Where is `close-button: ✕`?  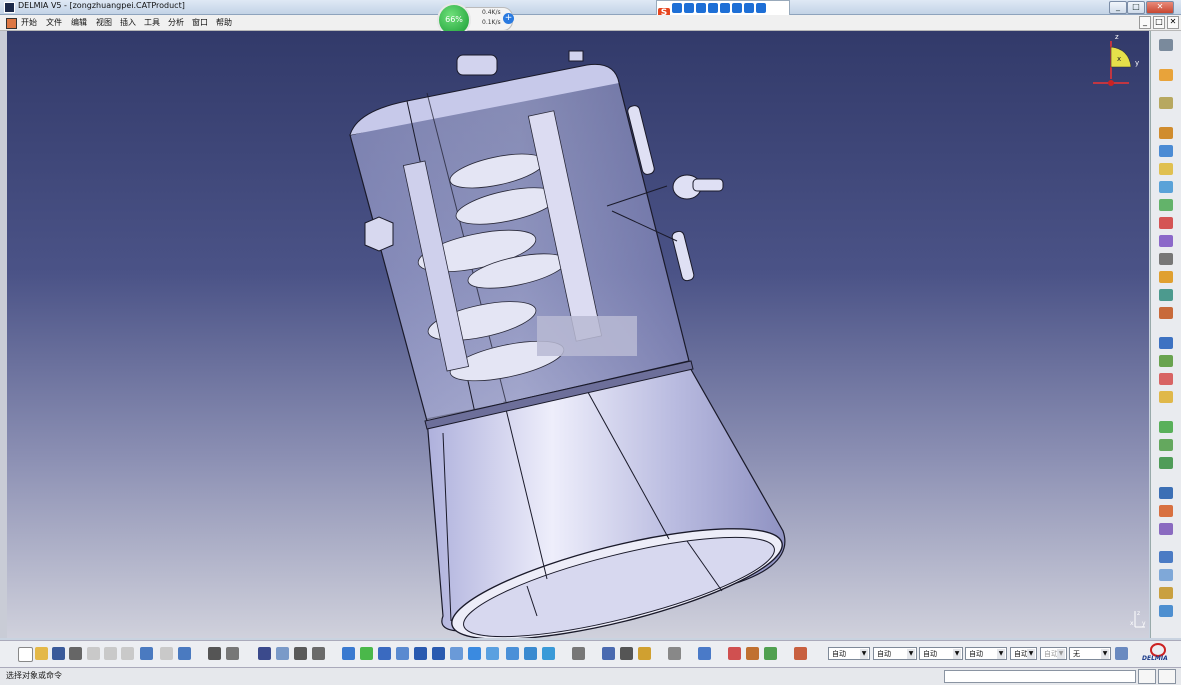 close-button: ✕ is located at coordinates (1160, 7).